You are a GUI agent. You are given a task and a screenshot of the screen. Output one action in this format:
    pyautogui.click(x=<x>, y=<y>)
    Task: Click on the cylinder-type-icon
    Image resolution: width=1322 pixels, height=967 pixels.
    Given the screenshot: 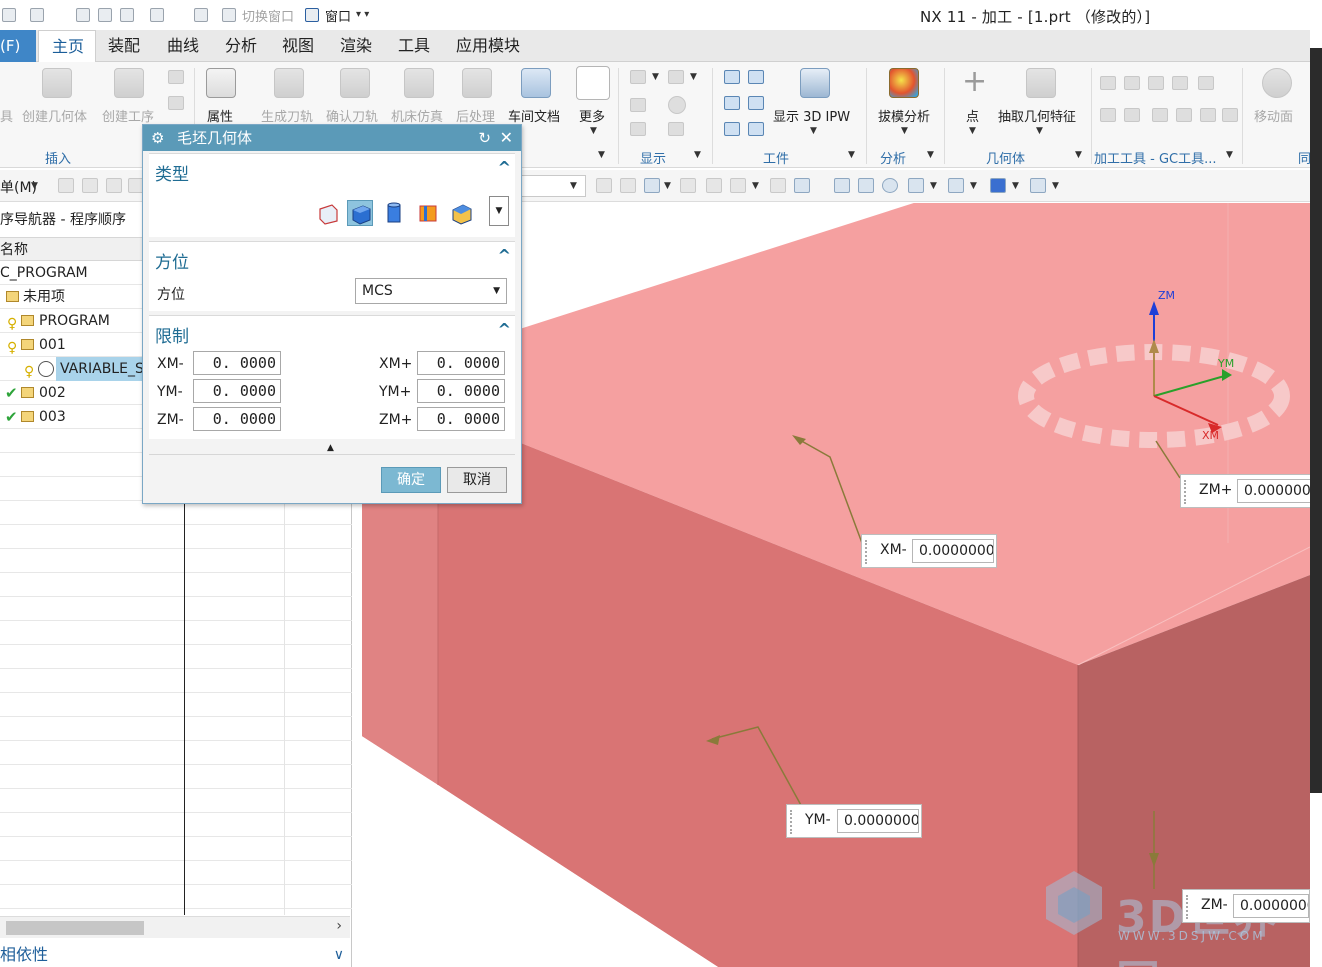 What is the action you would take?
    pyautogui.click(x=394, y=213)
    